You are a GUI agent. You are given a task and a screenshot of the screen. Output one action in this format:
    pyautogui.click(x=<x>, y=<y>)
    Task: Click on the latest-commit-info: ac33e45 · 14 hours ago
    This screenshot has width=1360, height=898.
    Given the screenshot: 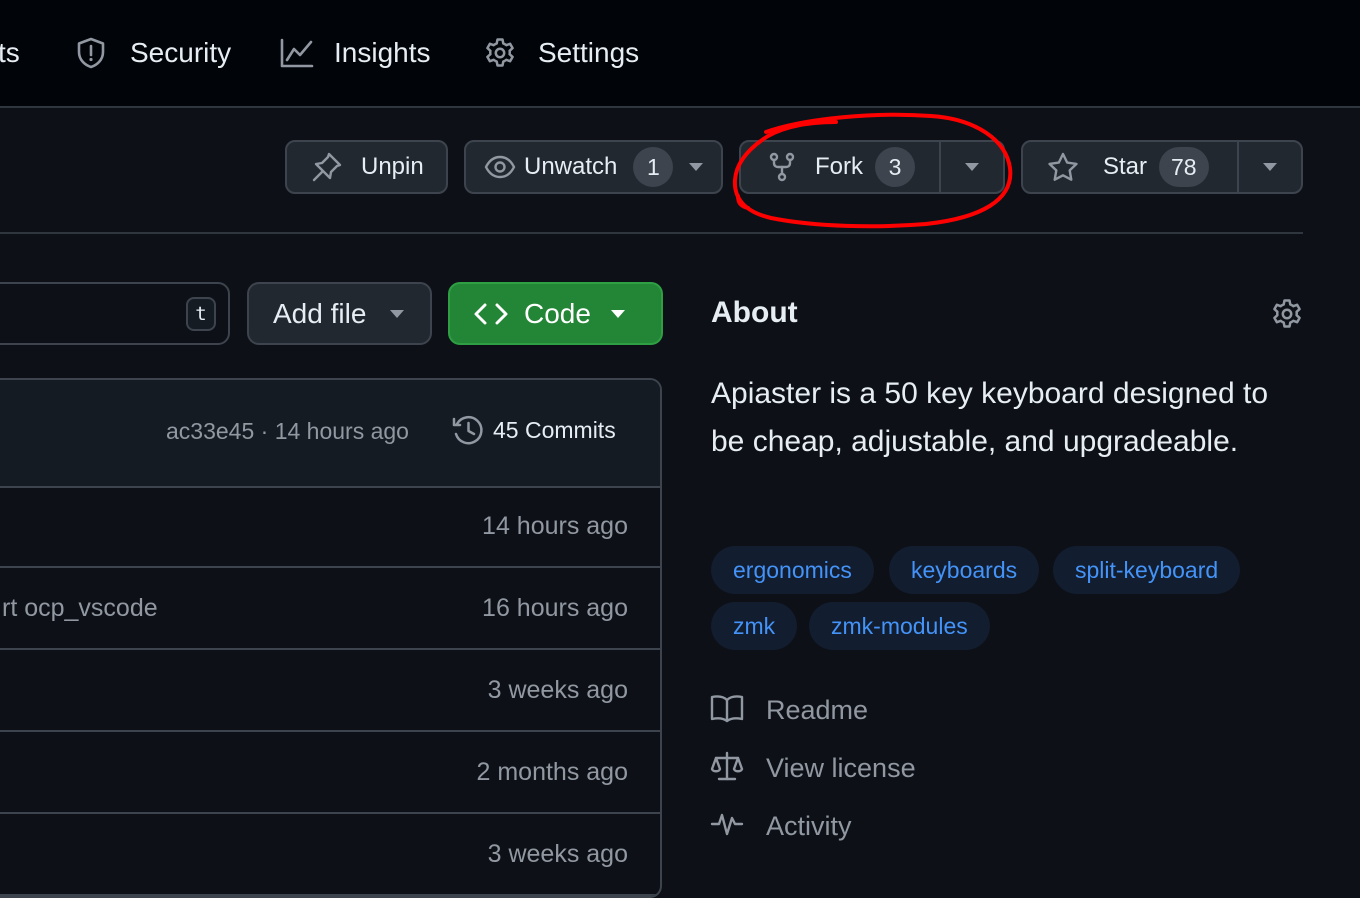 What is the action you would take?
    pyautogui.click(x=287, y=431)
    